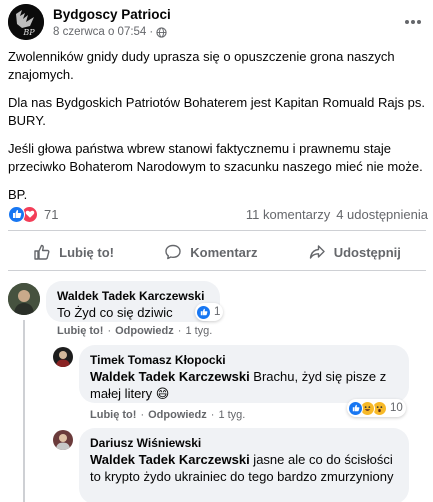 This screenshot has width=433, height=502. What do you see at coordinates (80, 331) in the screenshot?
I see `comment-like-link: Lubię to!` at bounding box center [80, 331].